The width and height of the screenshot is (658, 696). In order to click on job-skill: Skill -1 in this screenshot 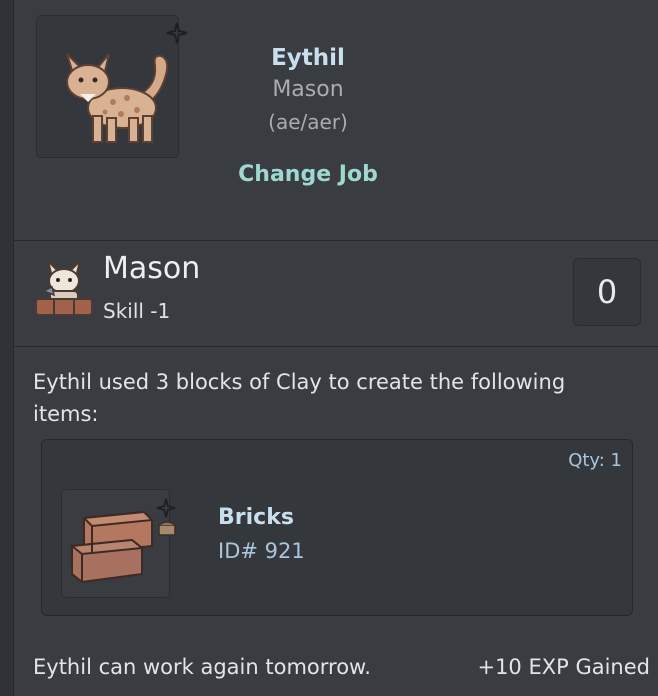, I will do `click(137, 311)`.